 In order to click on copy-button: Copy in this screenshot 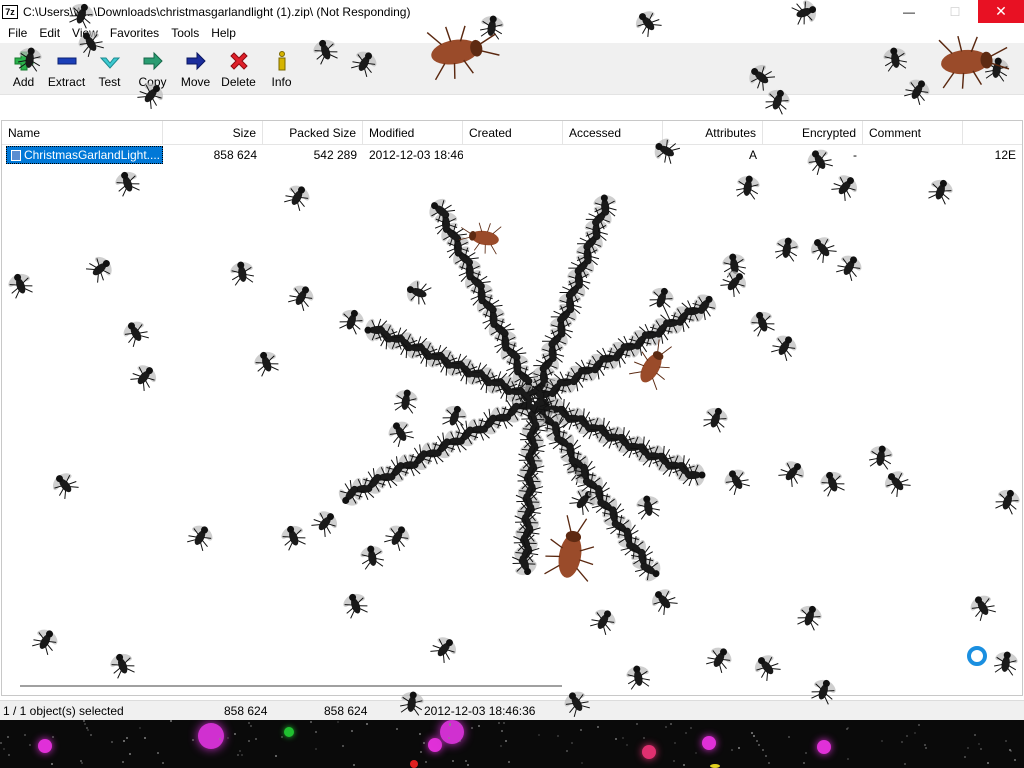, I will do `click(152, 68)`.